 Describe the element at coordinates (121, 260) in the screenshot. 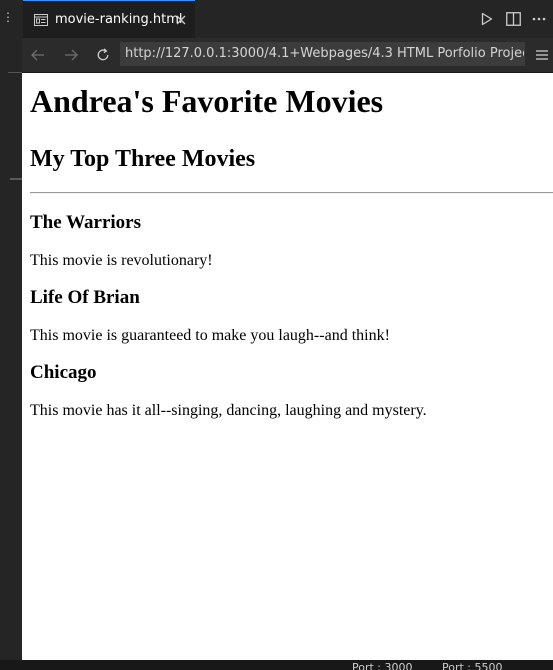

I see `movie-description: This movie is revolutionary!` at that location.